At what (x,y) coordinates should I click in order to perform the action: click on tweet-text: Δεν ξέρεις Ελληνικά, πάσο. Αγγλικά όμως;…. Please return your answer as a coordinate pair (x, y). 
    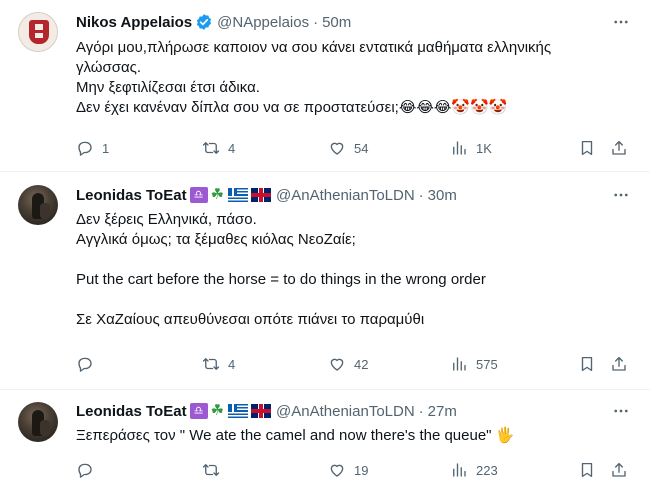
    Looking at the image, I should click on (281, 269).